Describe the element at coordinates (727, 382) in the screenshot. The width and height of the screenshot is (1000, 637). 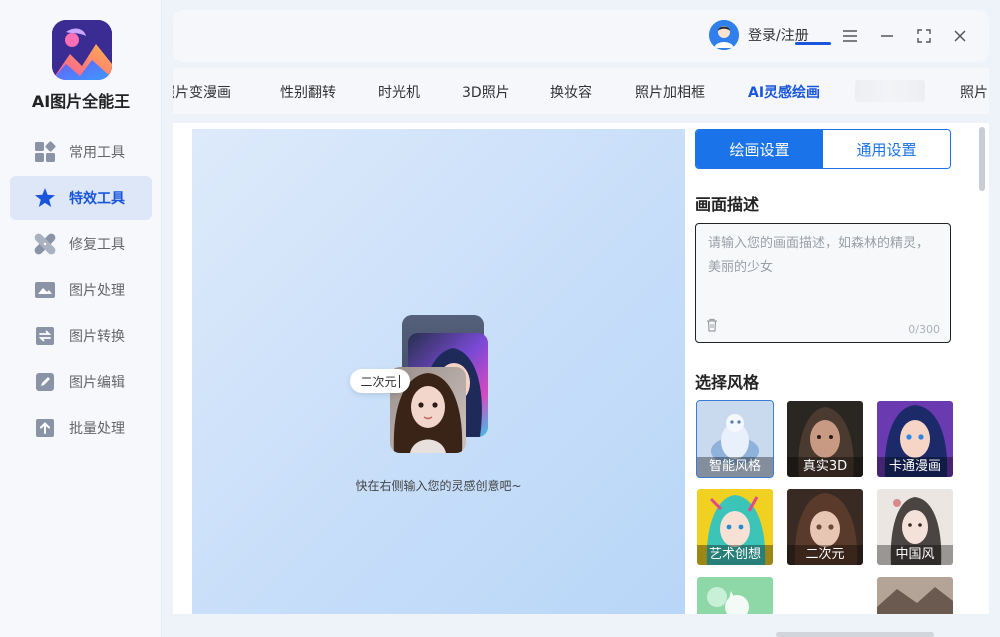
I see `style-title: 选择风格` at that location.